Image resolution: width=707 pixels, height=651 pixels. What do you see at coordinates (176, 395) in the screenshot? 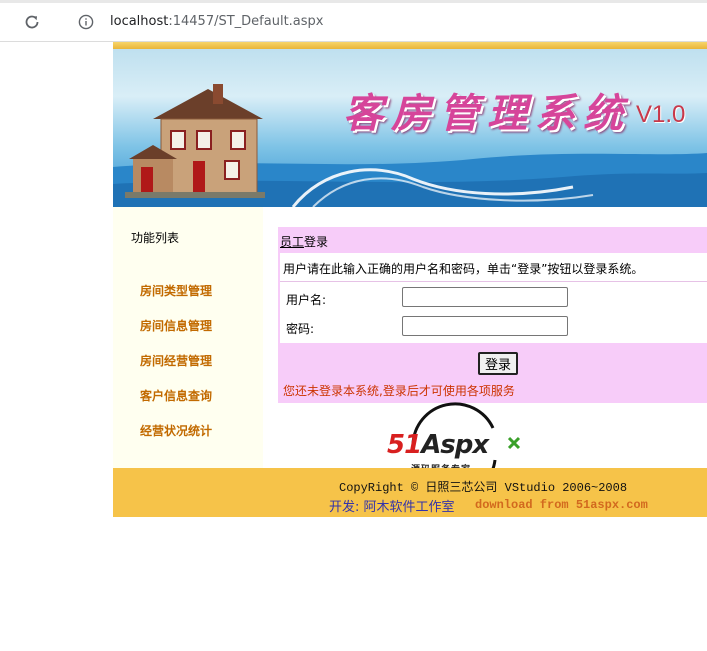
I see `sidebar-item-customer-query: 客户信息查询` at bounding box center [176, 395].